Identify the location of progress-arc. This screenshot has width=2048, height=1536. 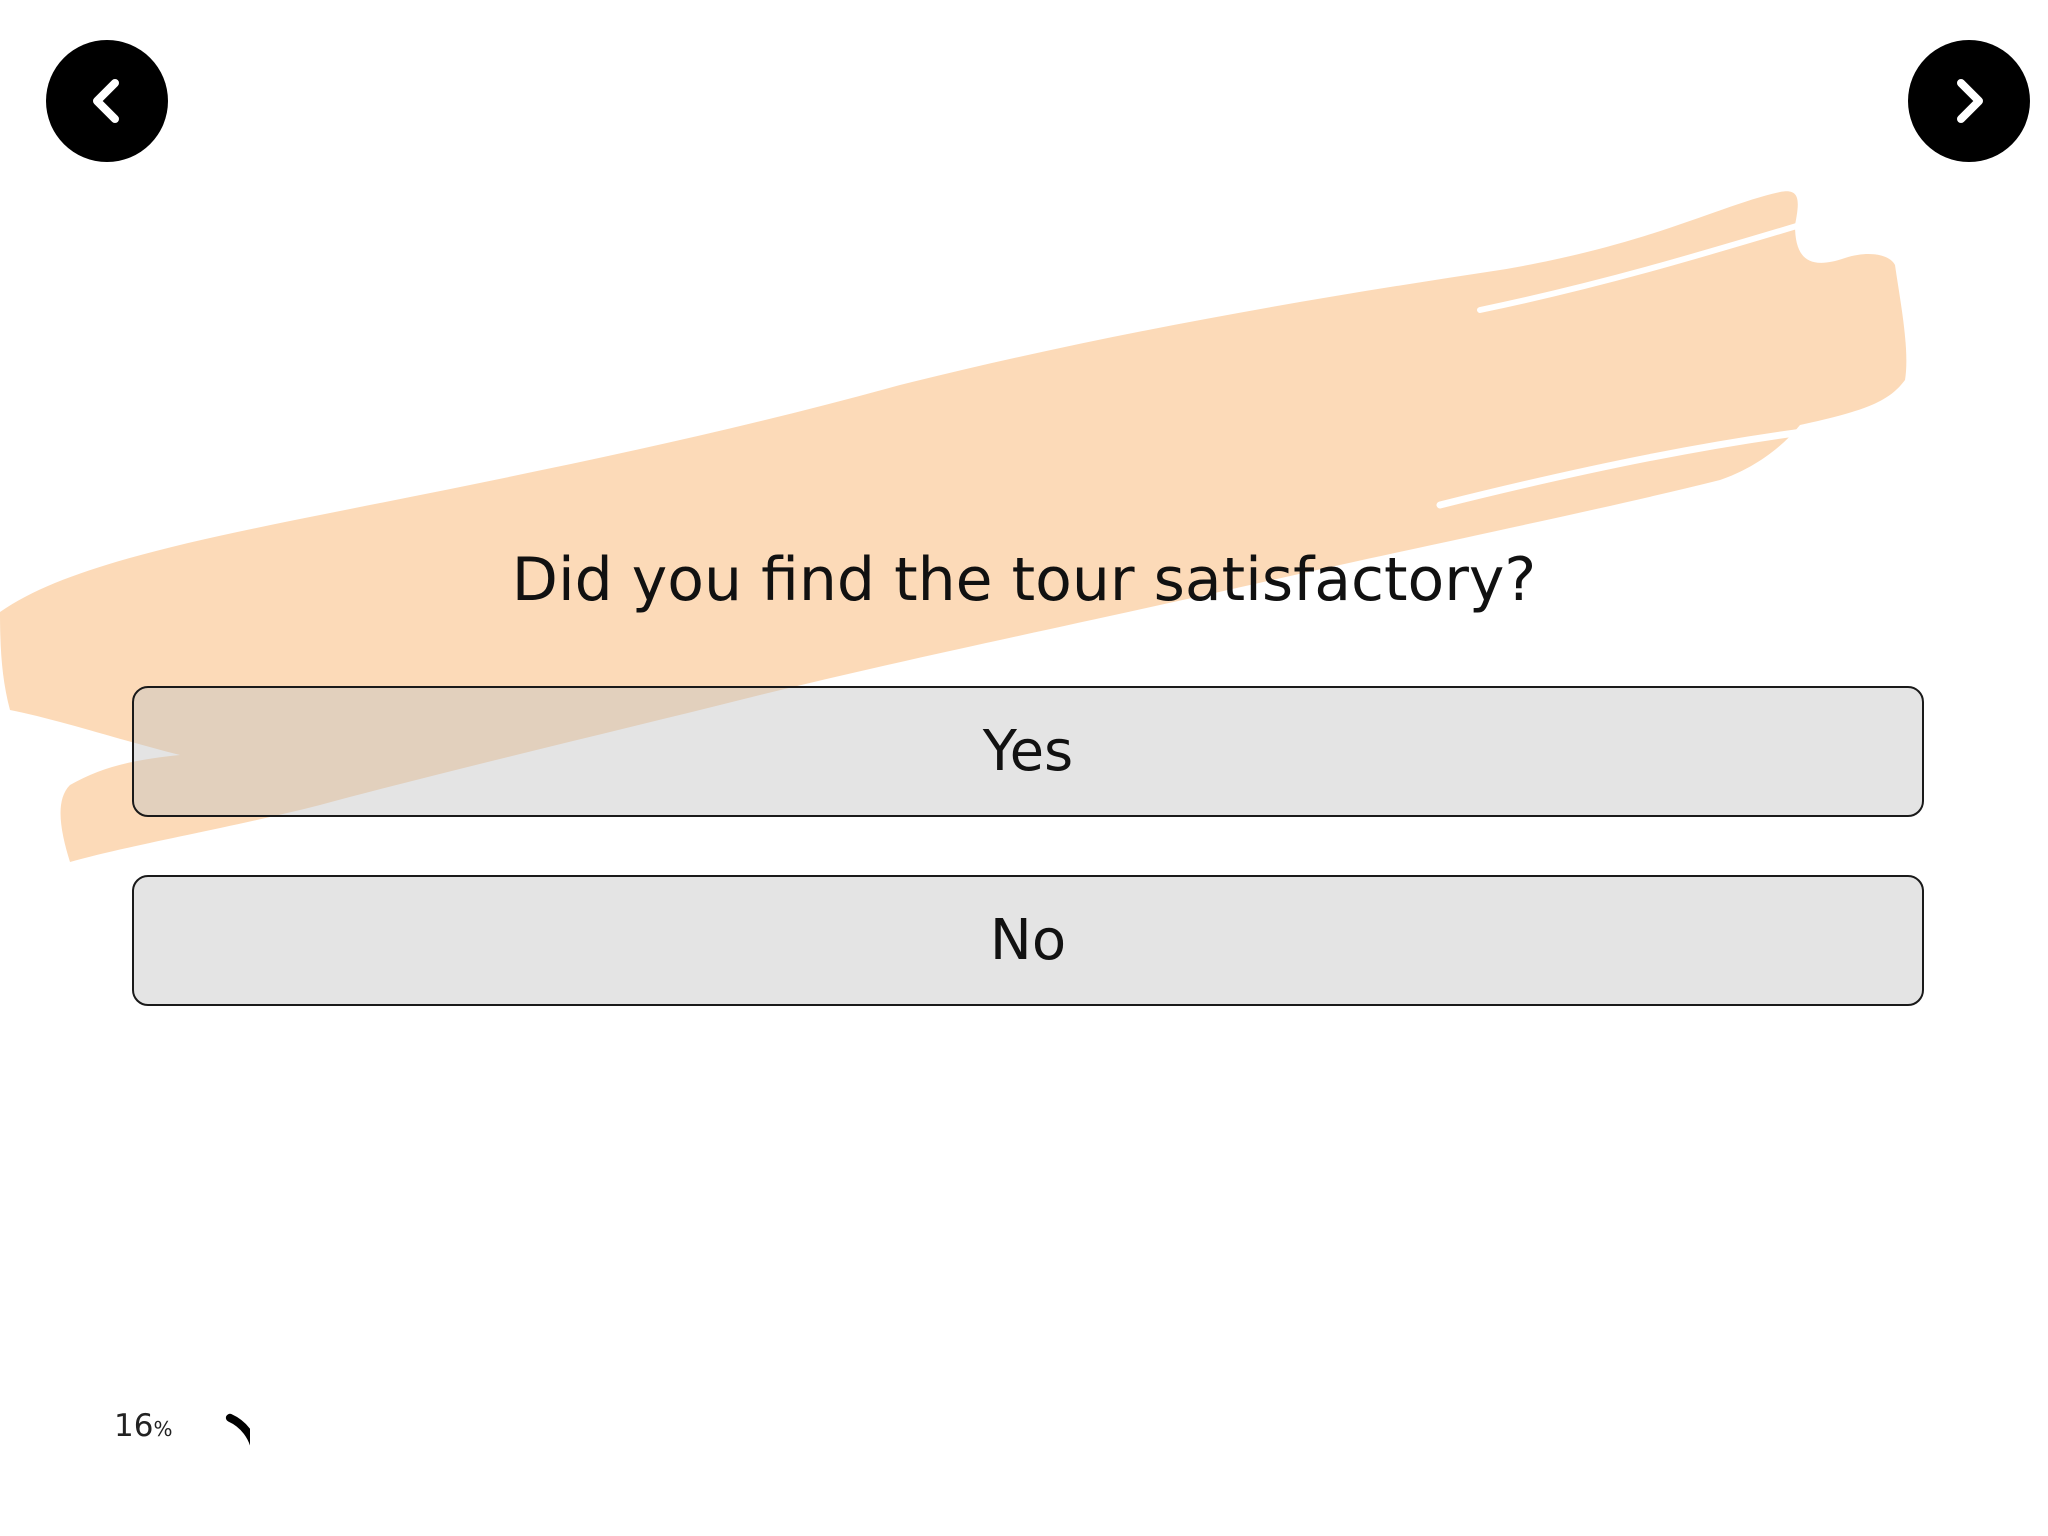
(237, 1429).